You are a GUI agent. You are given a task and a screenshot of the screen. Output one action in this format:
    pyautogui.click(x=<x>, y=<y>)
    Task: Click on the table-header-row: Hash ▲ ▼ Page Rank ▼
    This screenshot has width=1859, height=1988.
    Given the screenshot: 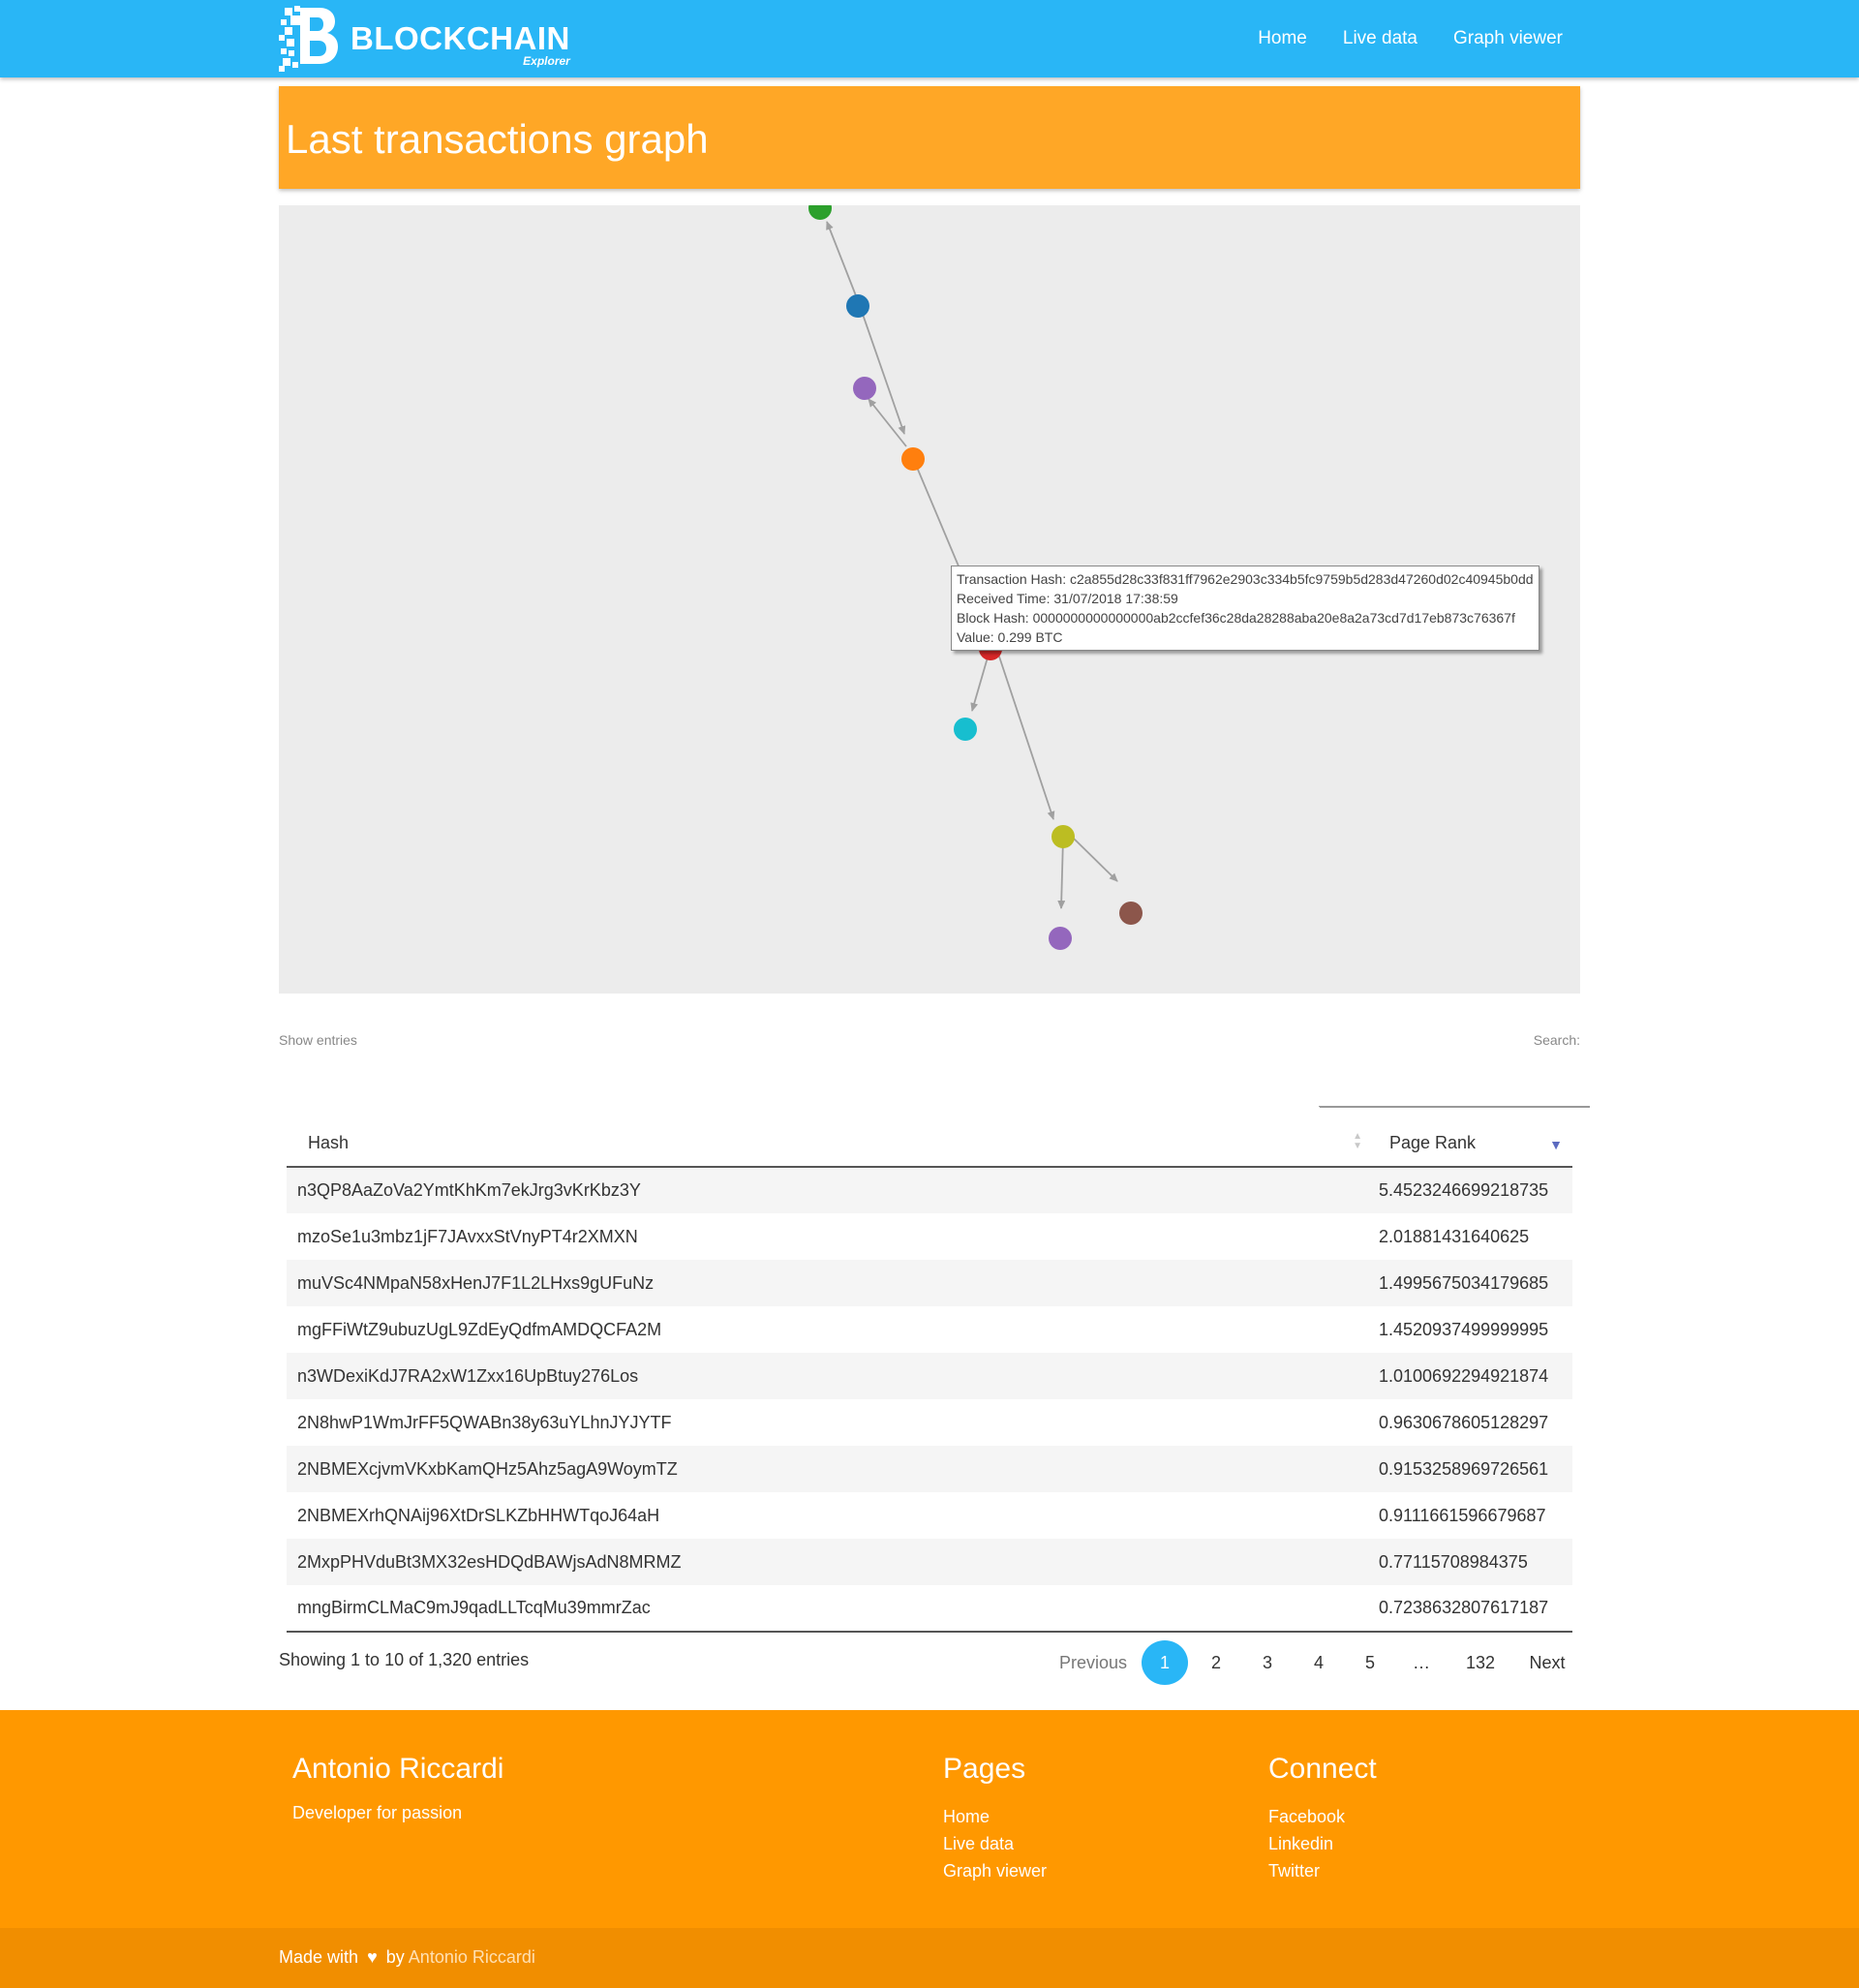 What is the action you would take?
    pyautogui.click(x=929, y=1143)
    